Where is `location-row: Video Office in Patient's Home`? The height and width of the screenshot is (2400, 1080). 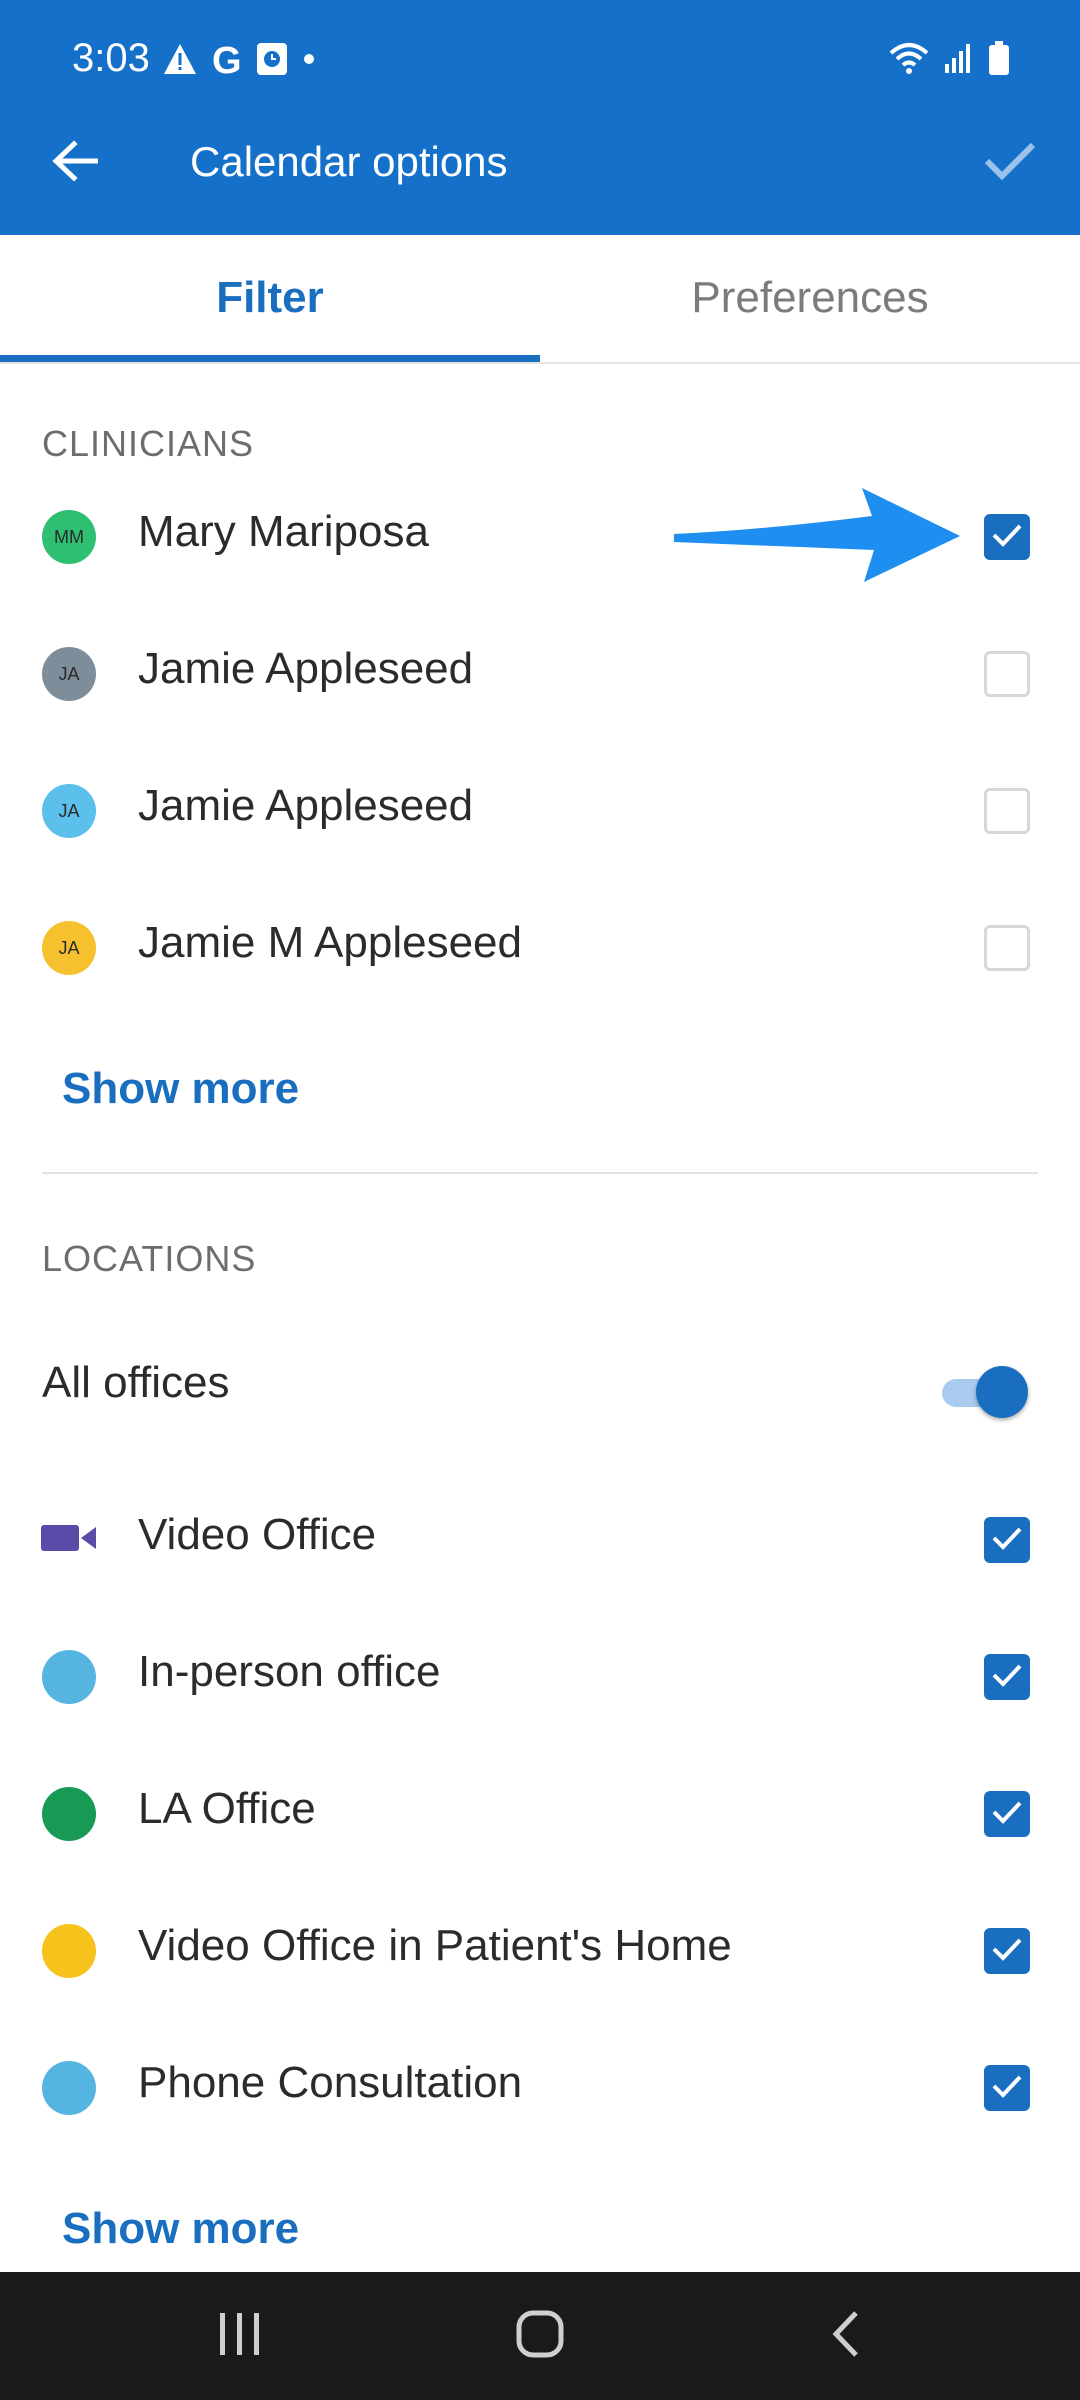
location-row: Video Office in Patient's Home is located at coordinates (540, 1951).